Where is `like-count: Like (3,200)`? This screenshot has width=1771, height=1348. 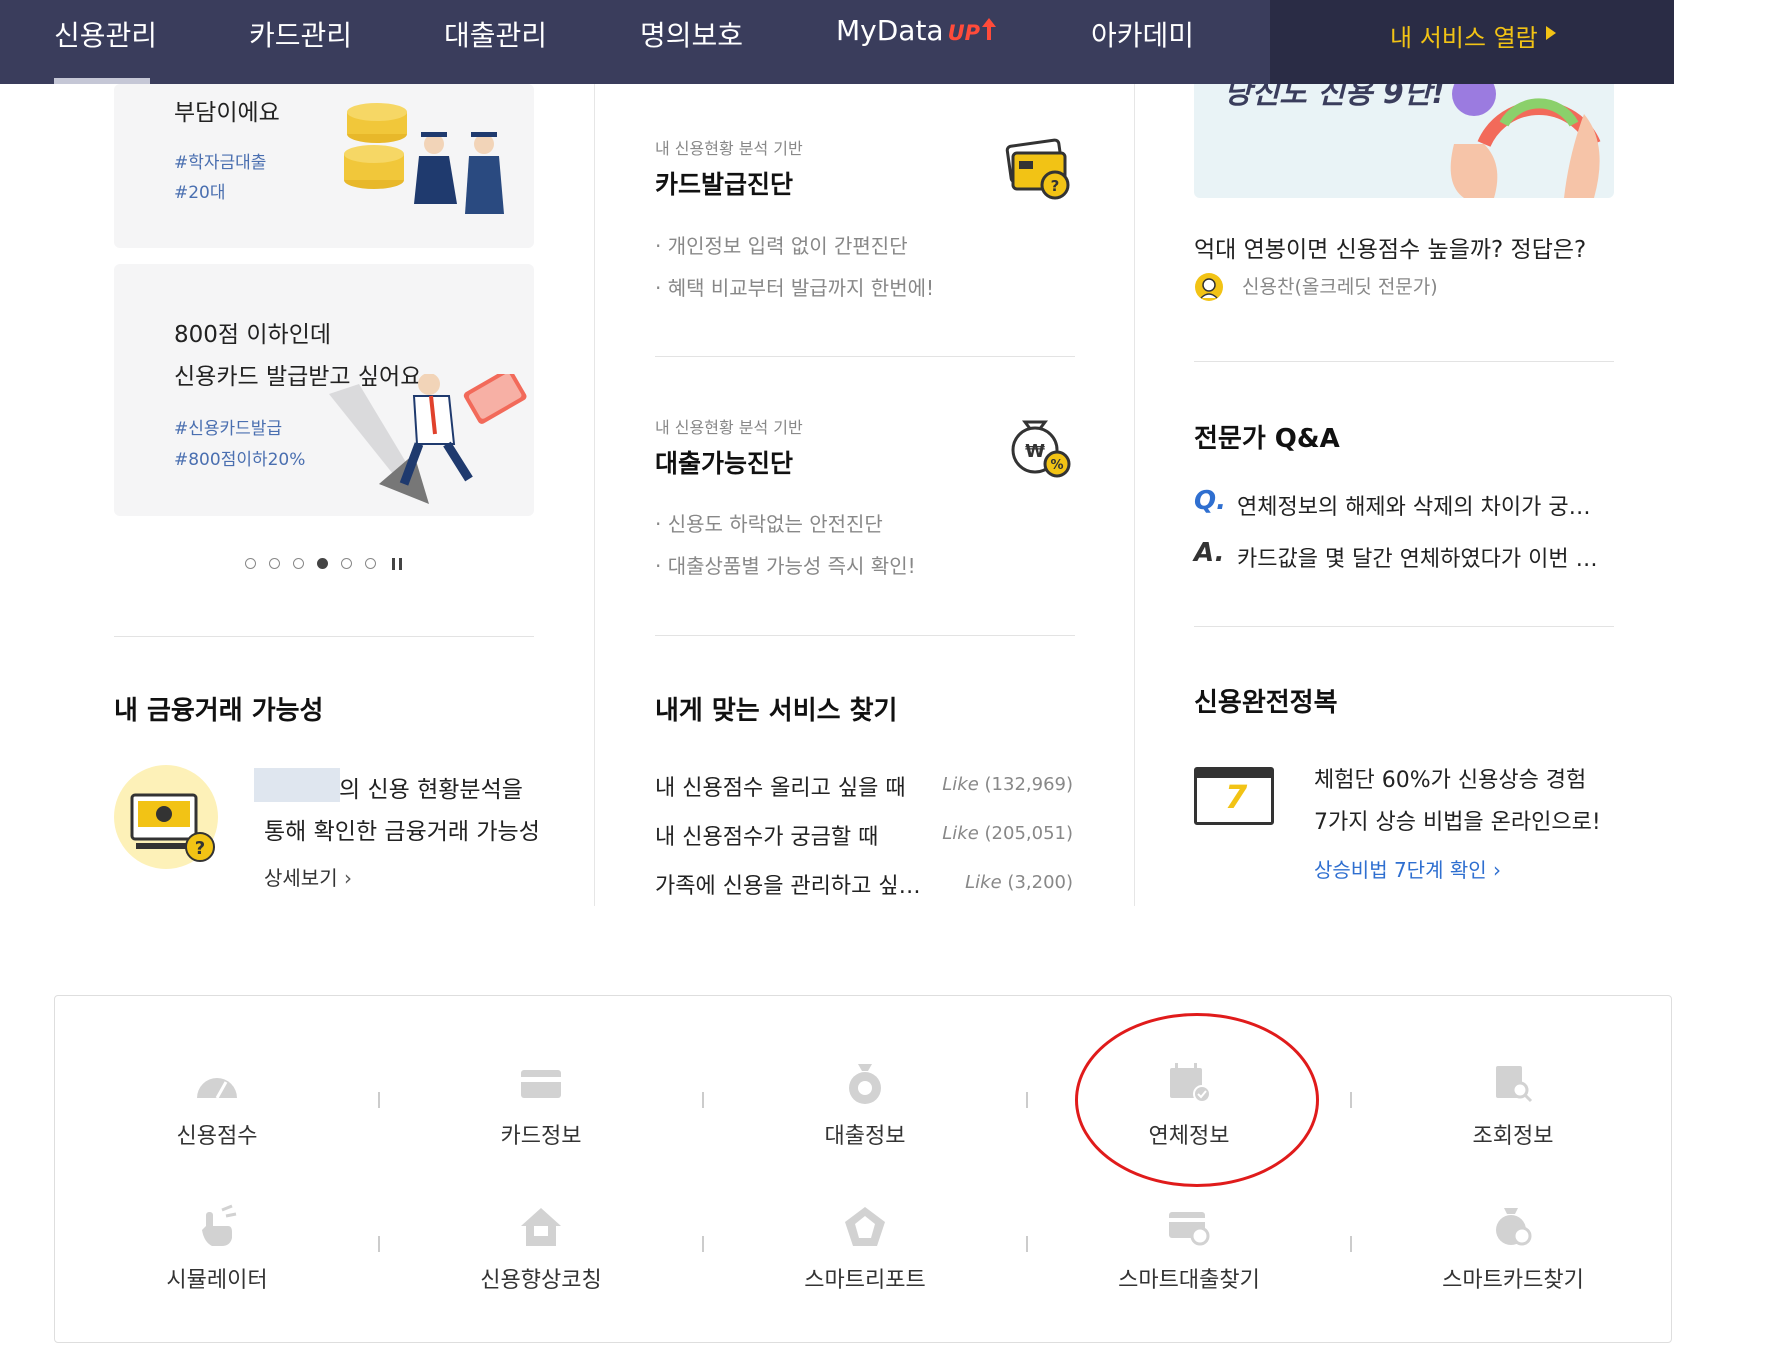 like-count: Like (3,200) is located at coordinates (998, 882).